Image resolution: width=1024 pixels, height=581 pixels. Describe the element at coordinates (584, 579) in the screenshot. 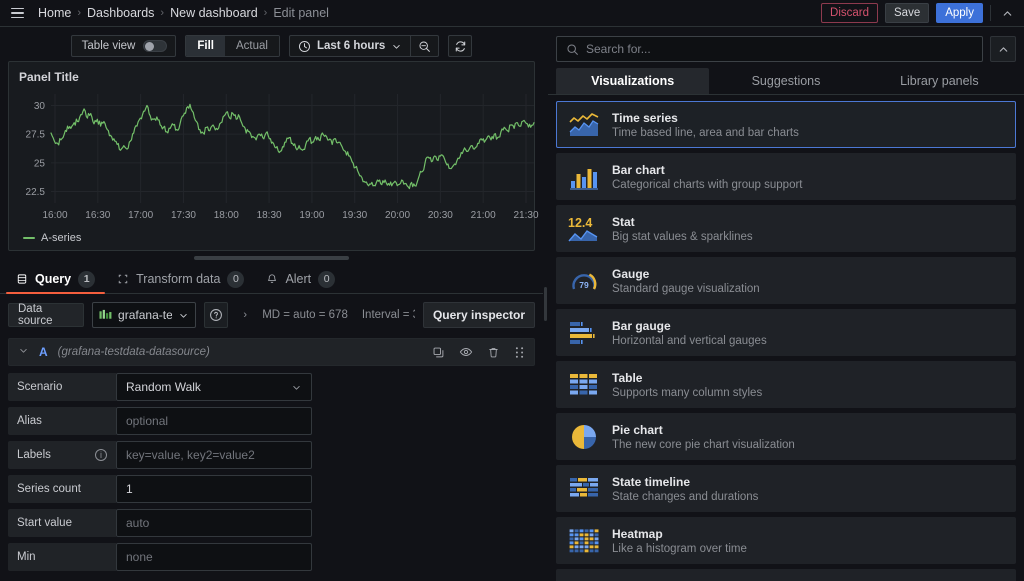

I see `status-history-icon` at that location.